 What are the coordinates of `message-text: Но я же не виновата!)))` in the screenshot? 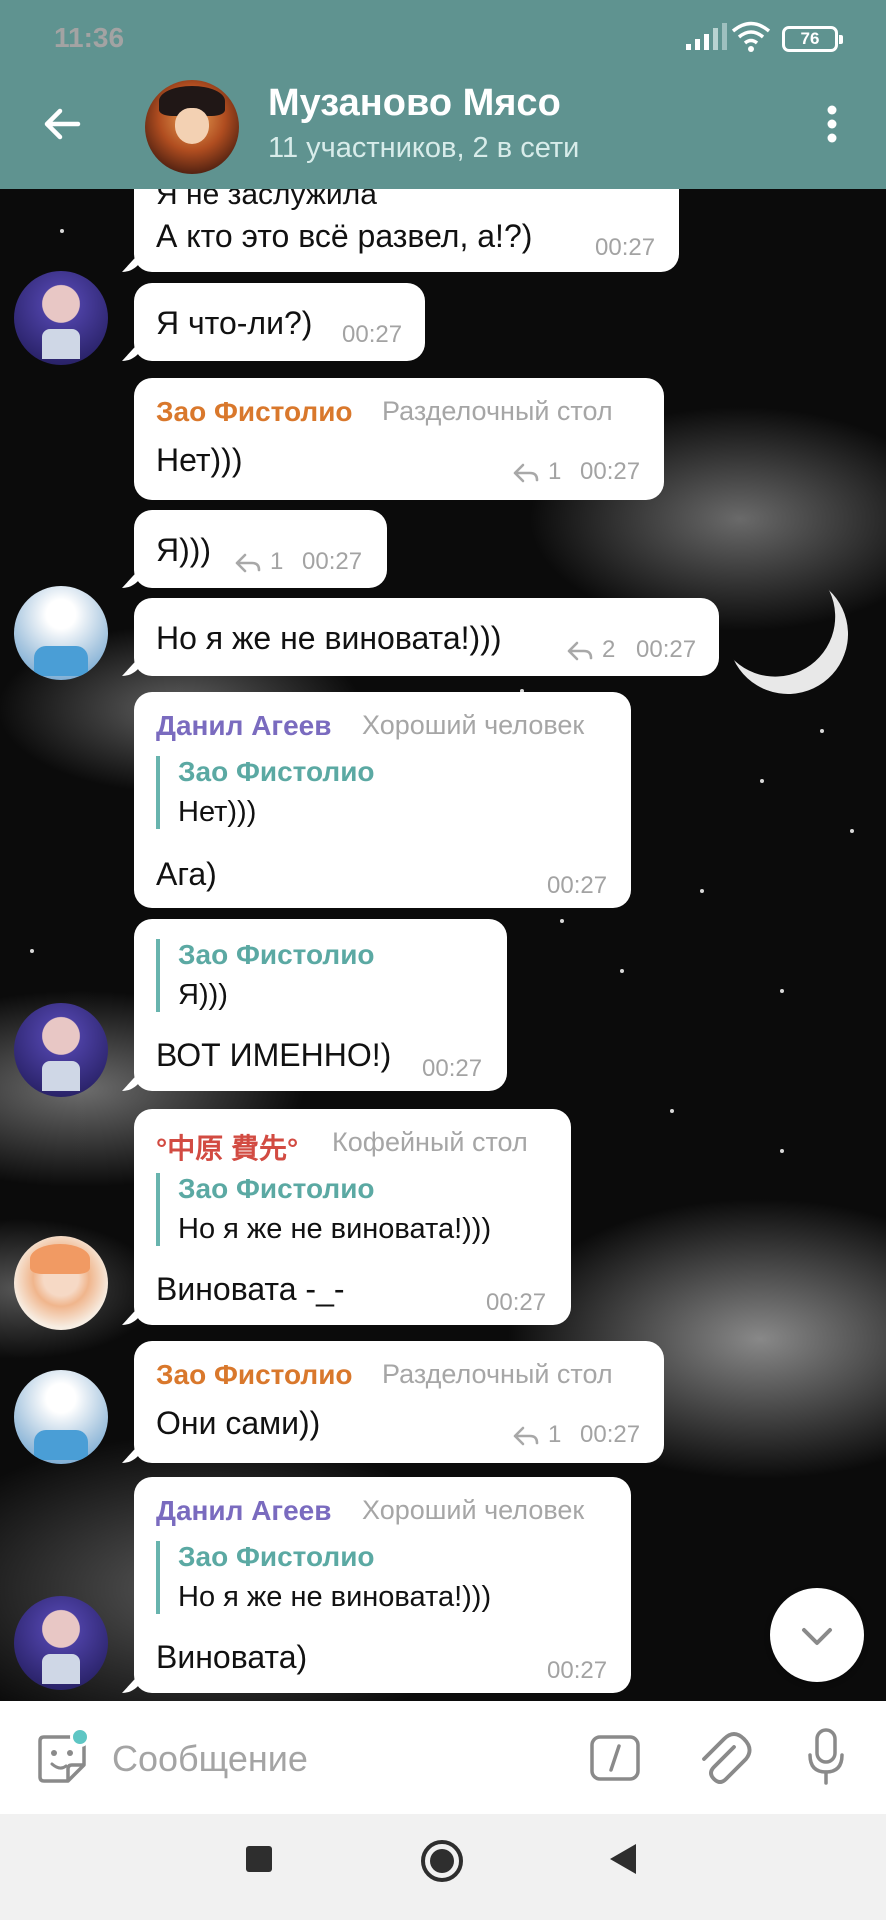 It's located at (329, 638).